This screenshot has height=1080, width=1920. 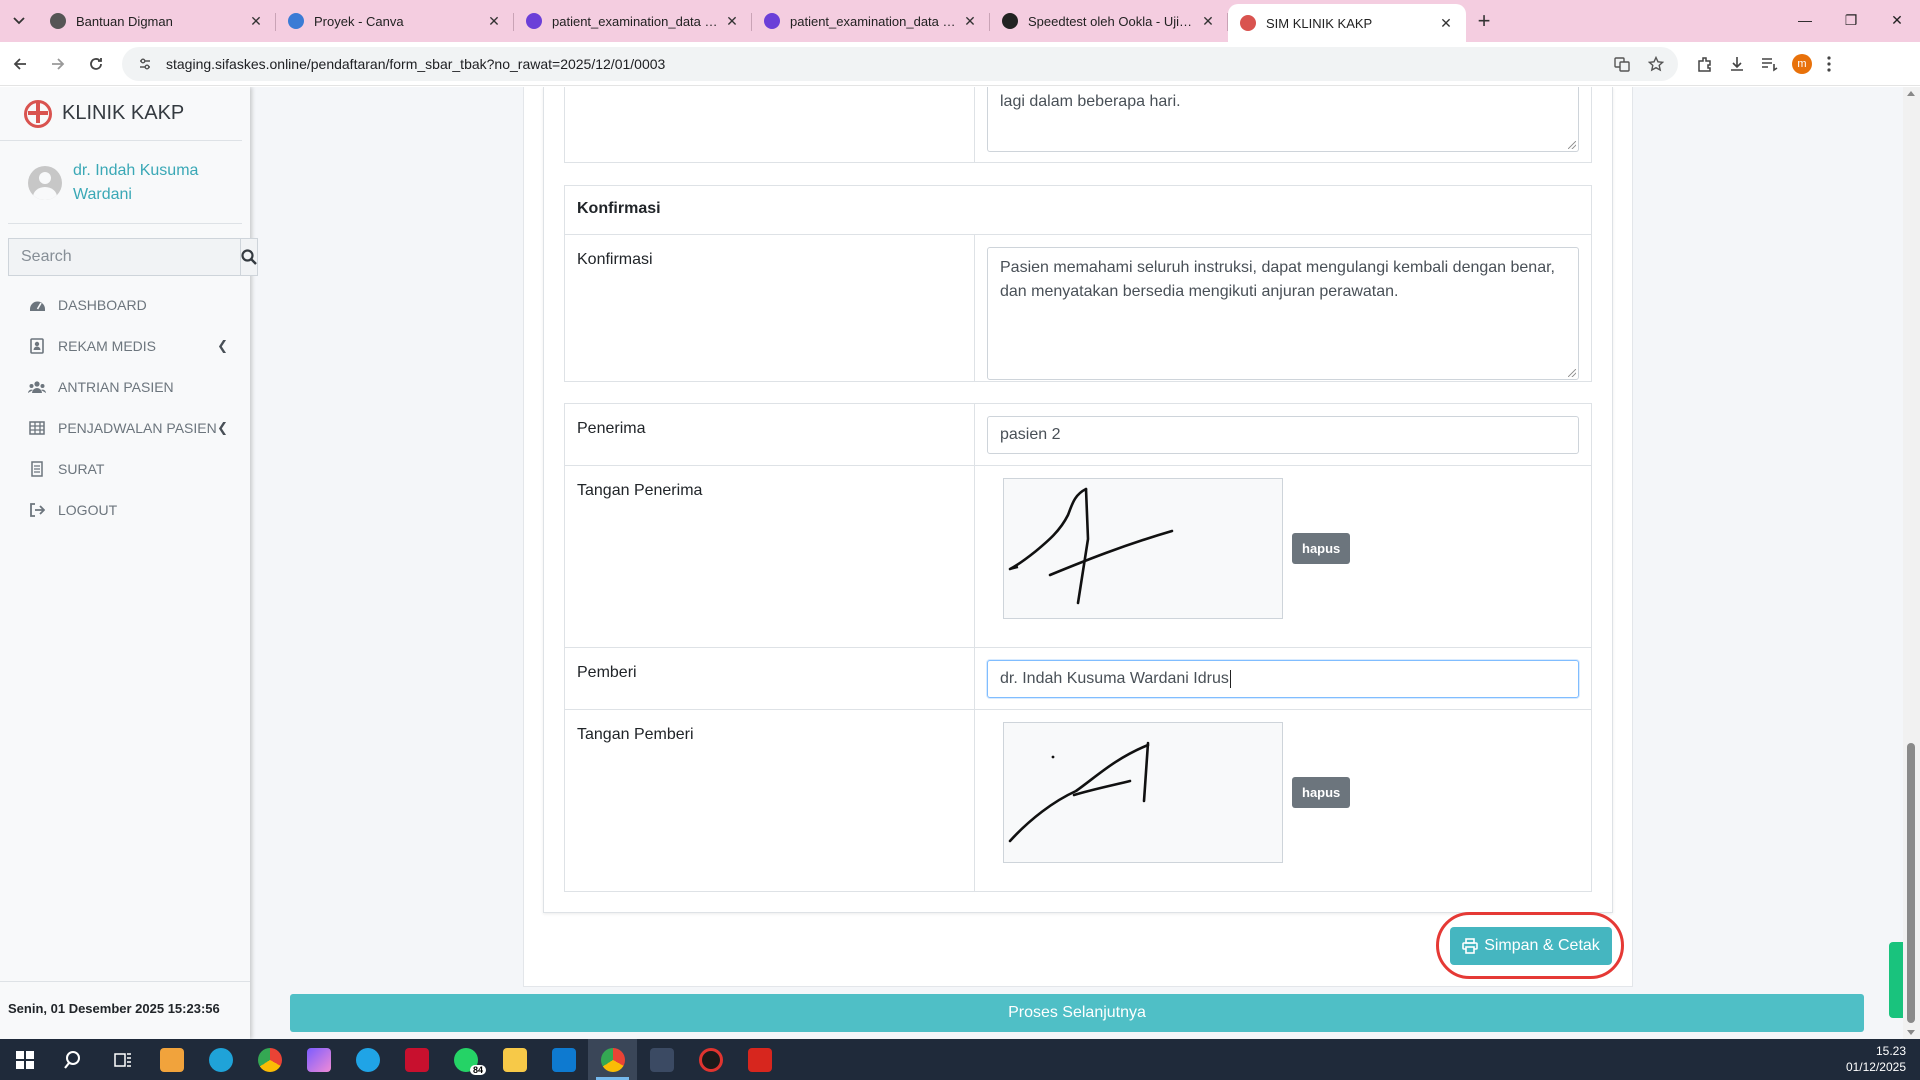 What do you see at coordinates (1911, 563) in the screenshot?
I see `page-scrollbar` at bounding box center [1911, 563].